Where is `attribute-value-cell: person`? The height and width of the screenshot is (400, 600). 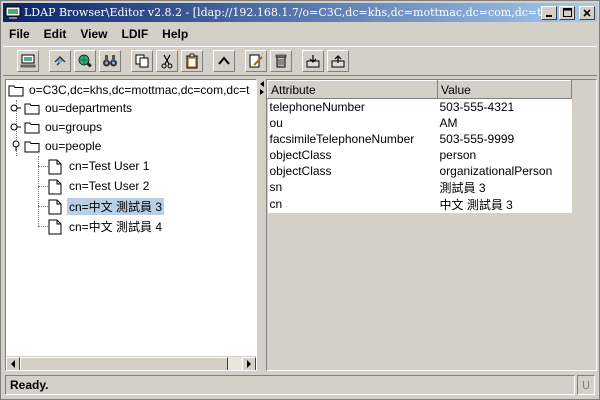
attribute-value-cell: person is located at coordinates (504, 154).